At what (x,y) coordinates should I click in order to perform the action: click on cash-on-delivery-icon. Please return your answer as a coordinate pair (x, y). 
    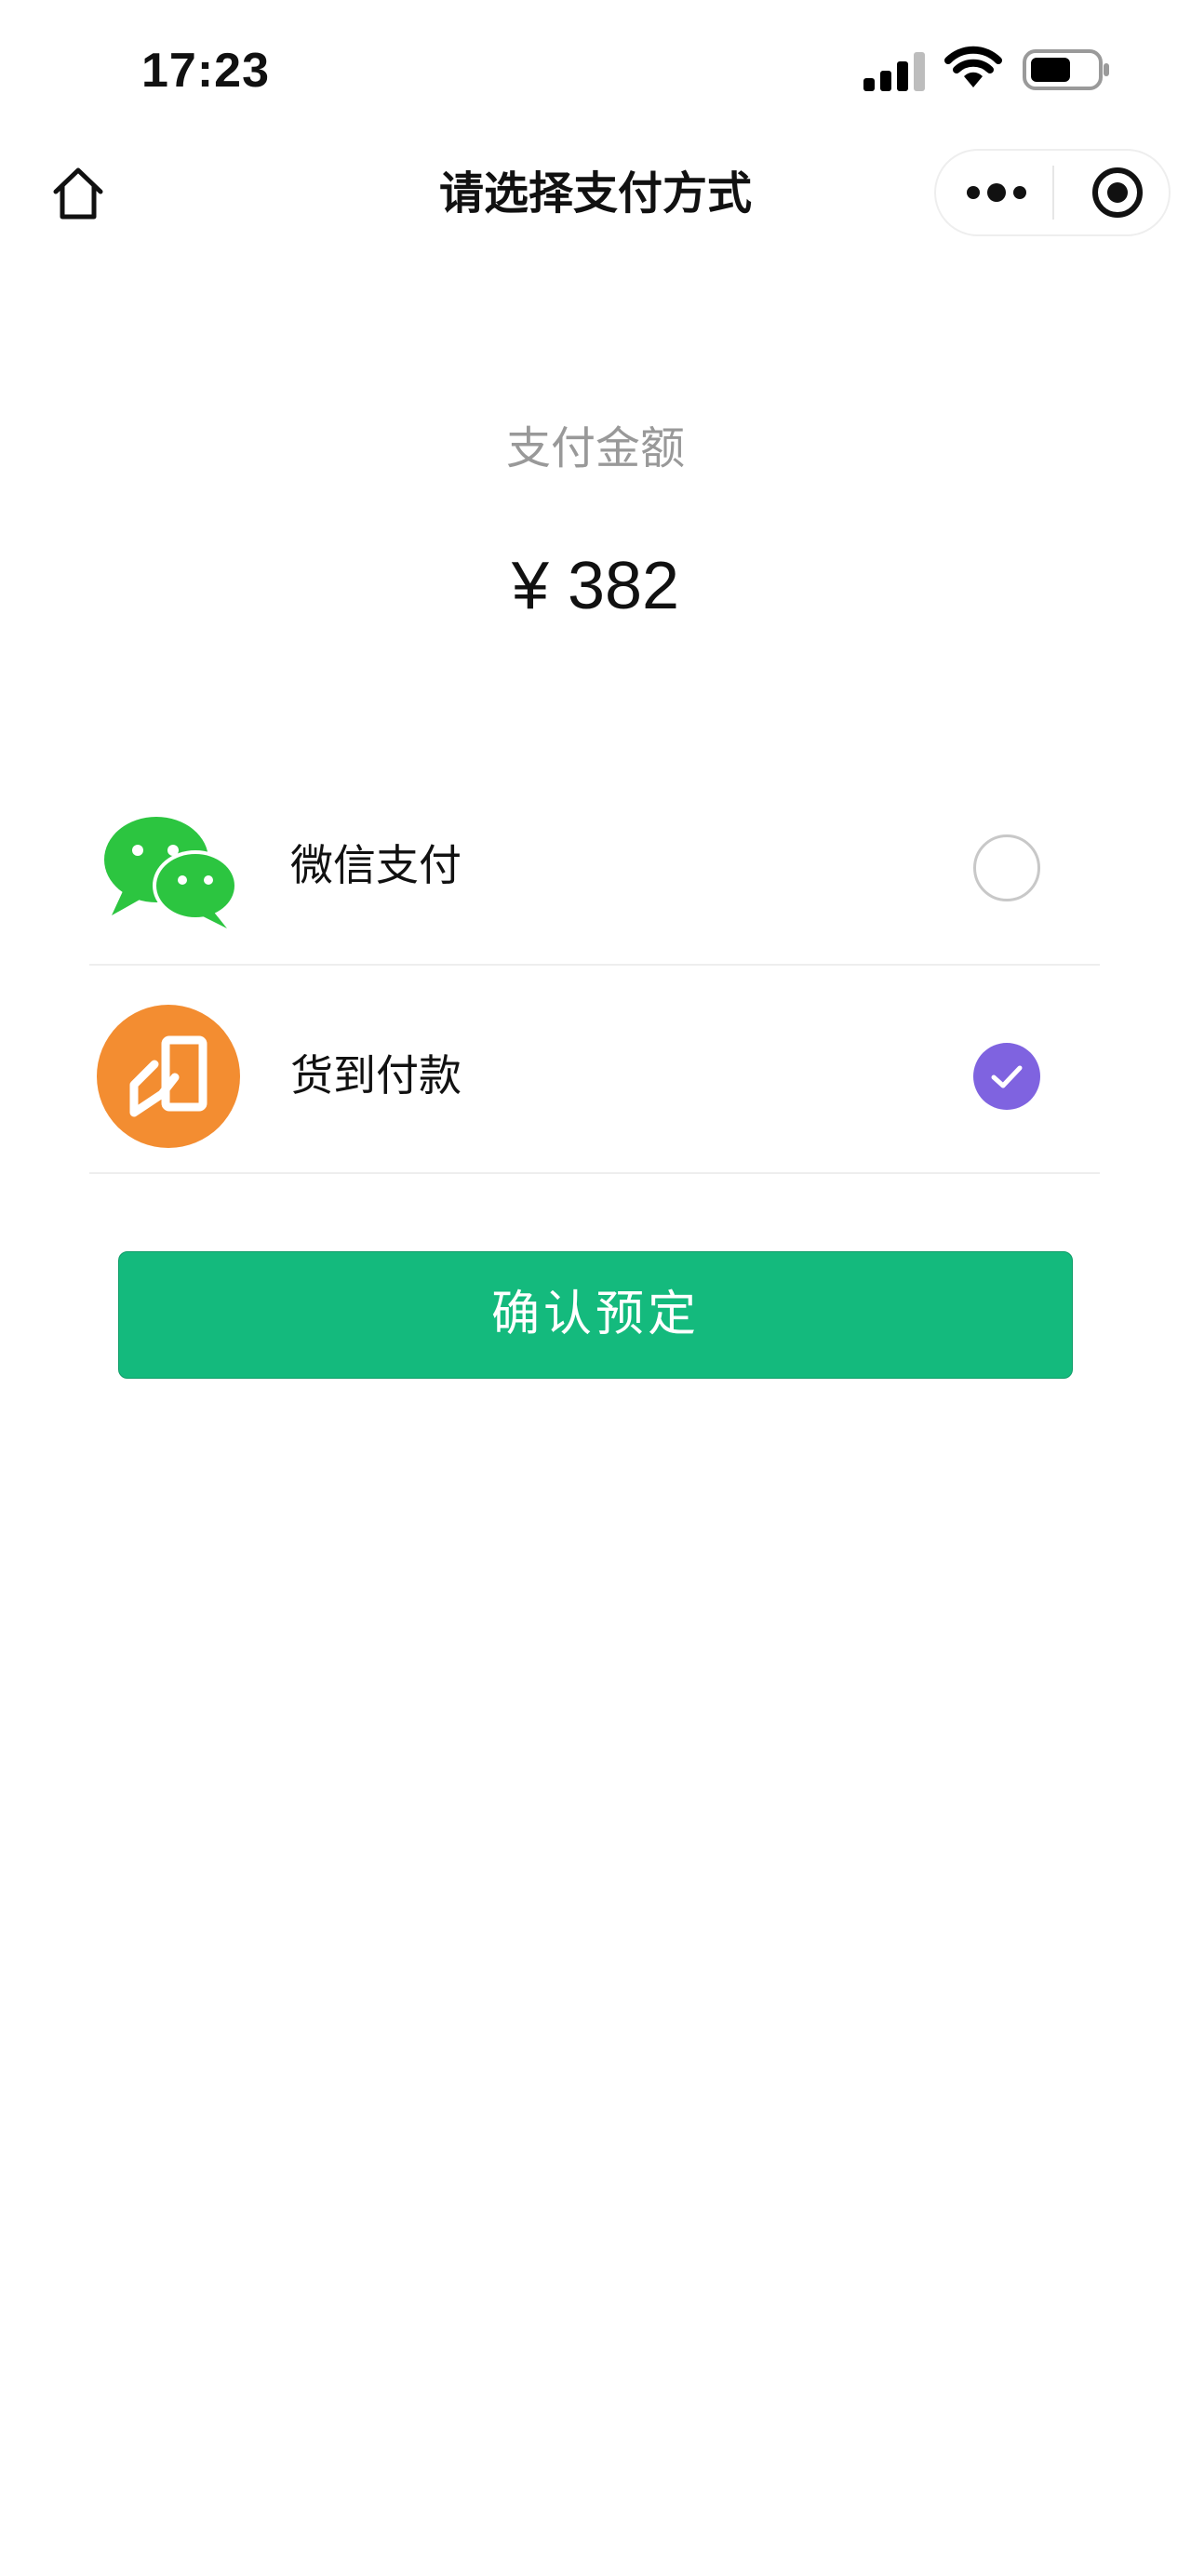
    Looking at the image, I should click on (168, 1076).